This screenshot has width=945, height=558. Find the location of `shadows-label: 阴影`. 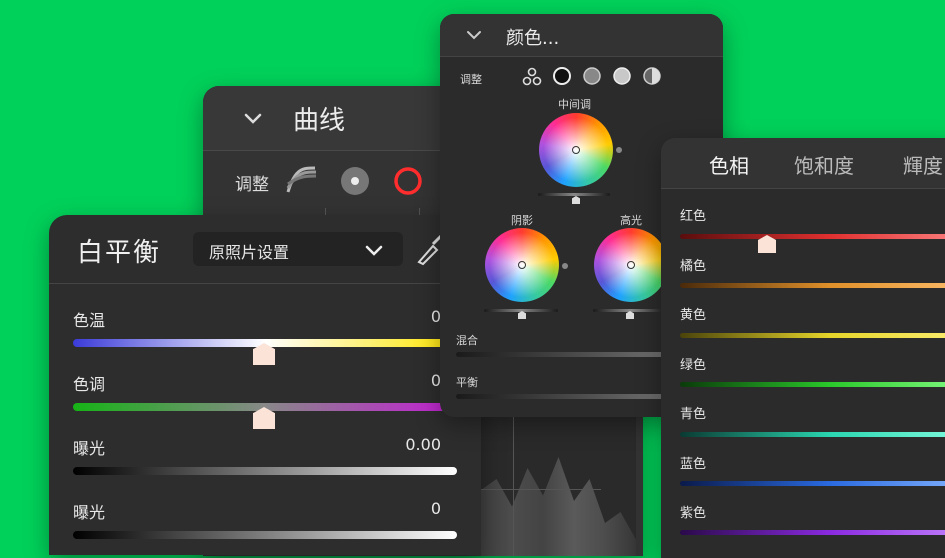

shadows-label: 阴影 is located at coordinates (522, 220).